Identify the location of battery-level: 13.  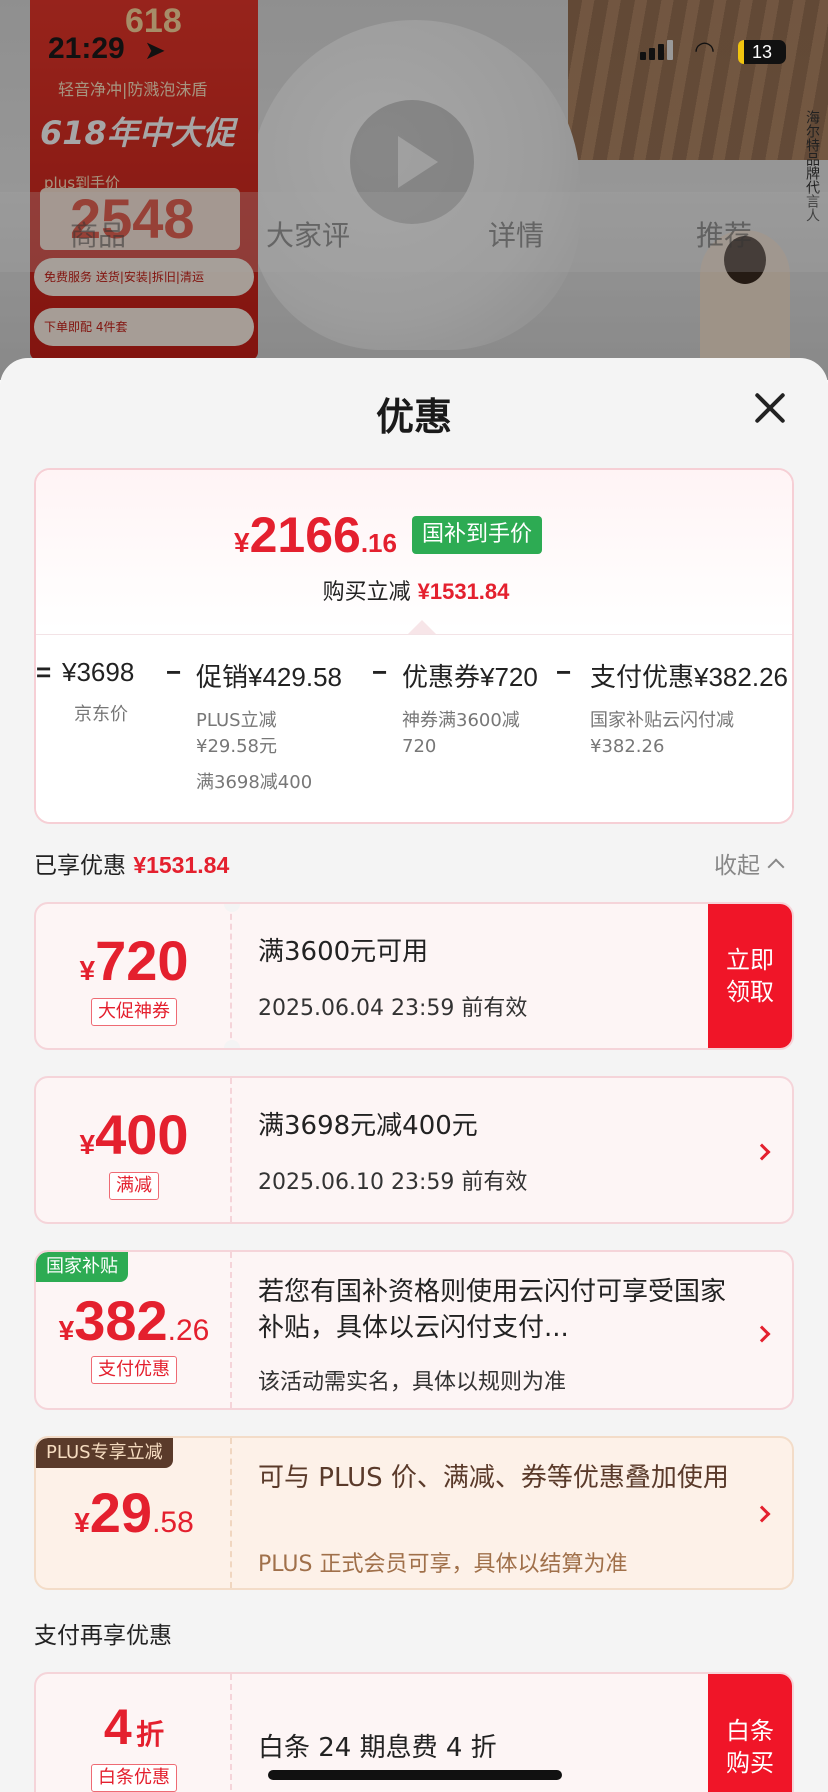
(762, 52).